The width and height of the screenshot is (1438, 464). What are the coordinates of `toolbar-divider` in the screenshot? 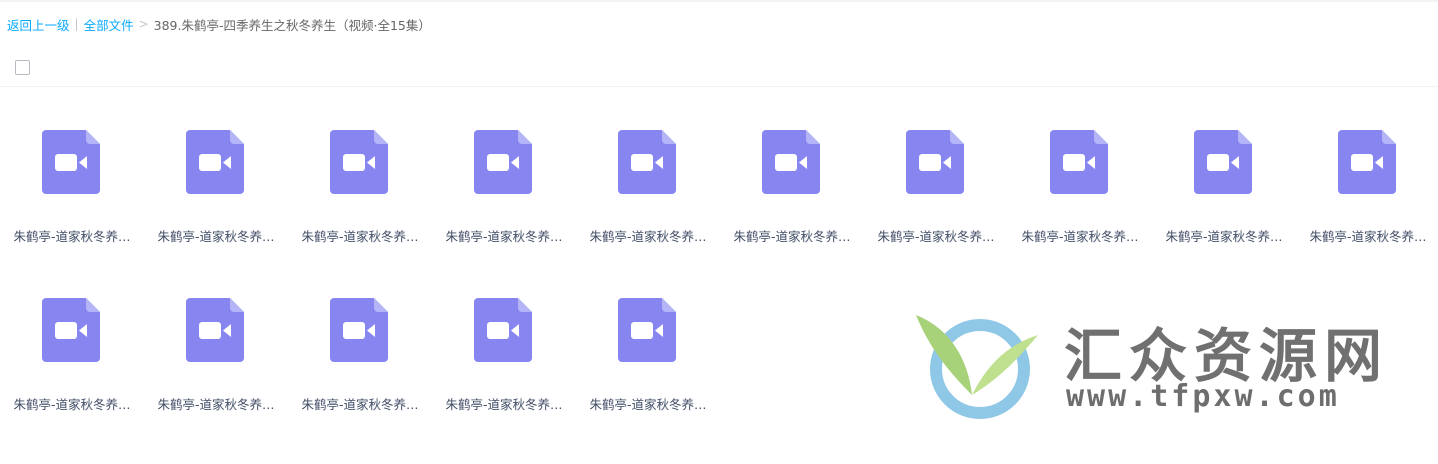 It's located at (719, 86).